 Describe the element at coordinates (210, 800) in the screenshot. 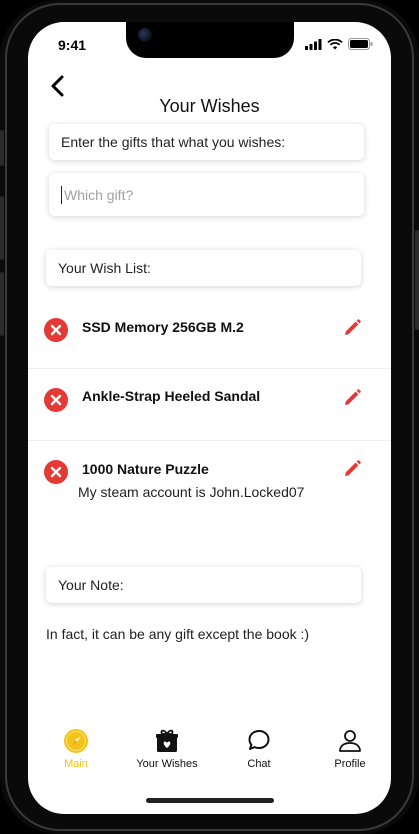

I see `home-indicator` at that location.